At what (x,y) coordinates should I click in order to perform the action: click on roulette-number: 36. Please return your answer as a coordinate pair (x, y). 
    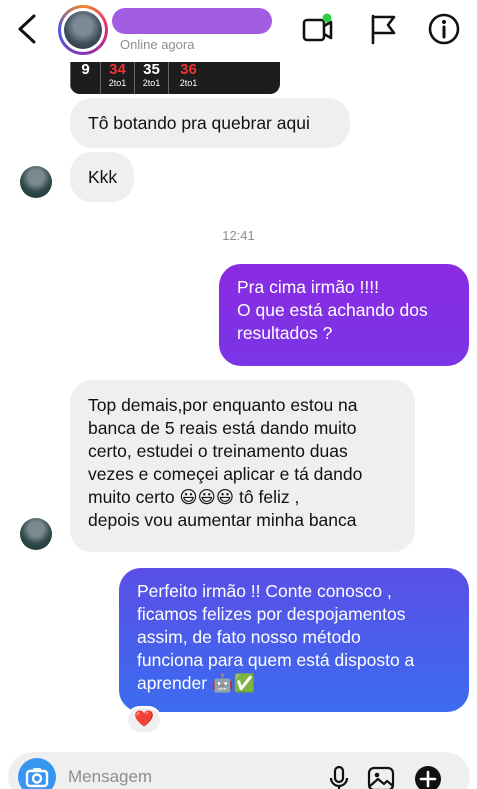
    Looking at the image, I should click on (188, 70).